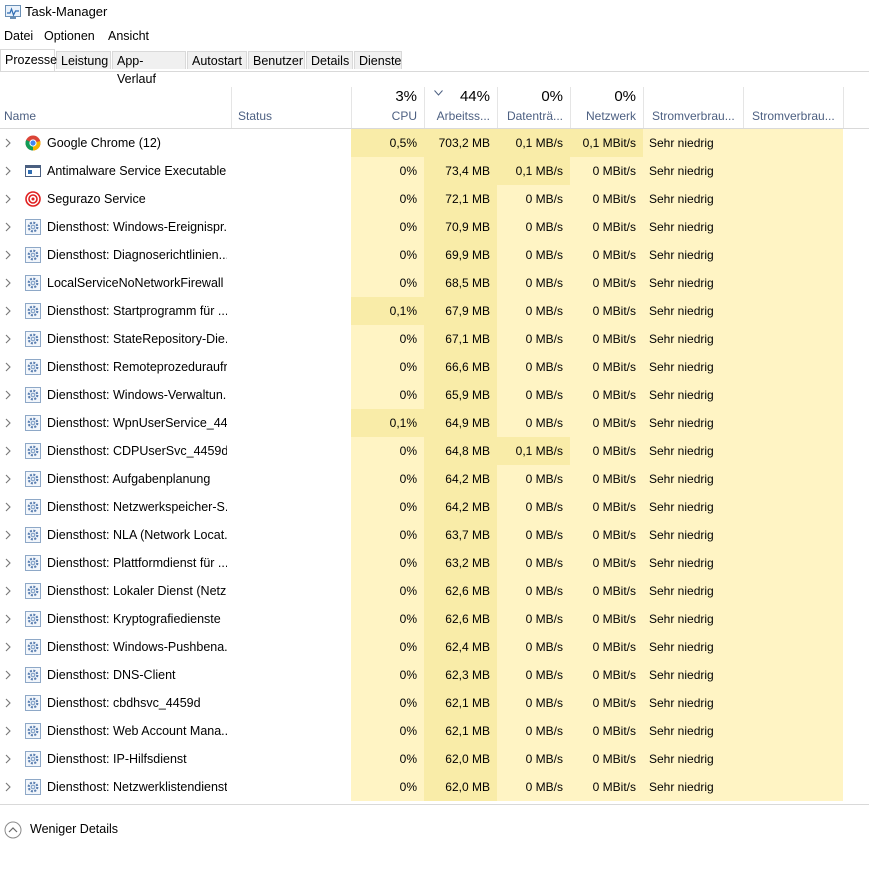  What do you see at coordinates (378, 60) in the screenshot?
I see `tab-dienste: Dienste` at bounding box center [378, 60].